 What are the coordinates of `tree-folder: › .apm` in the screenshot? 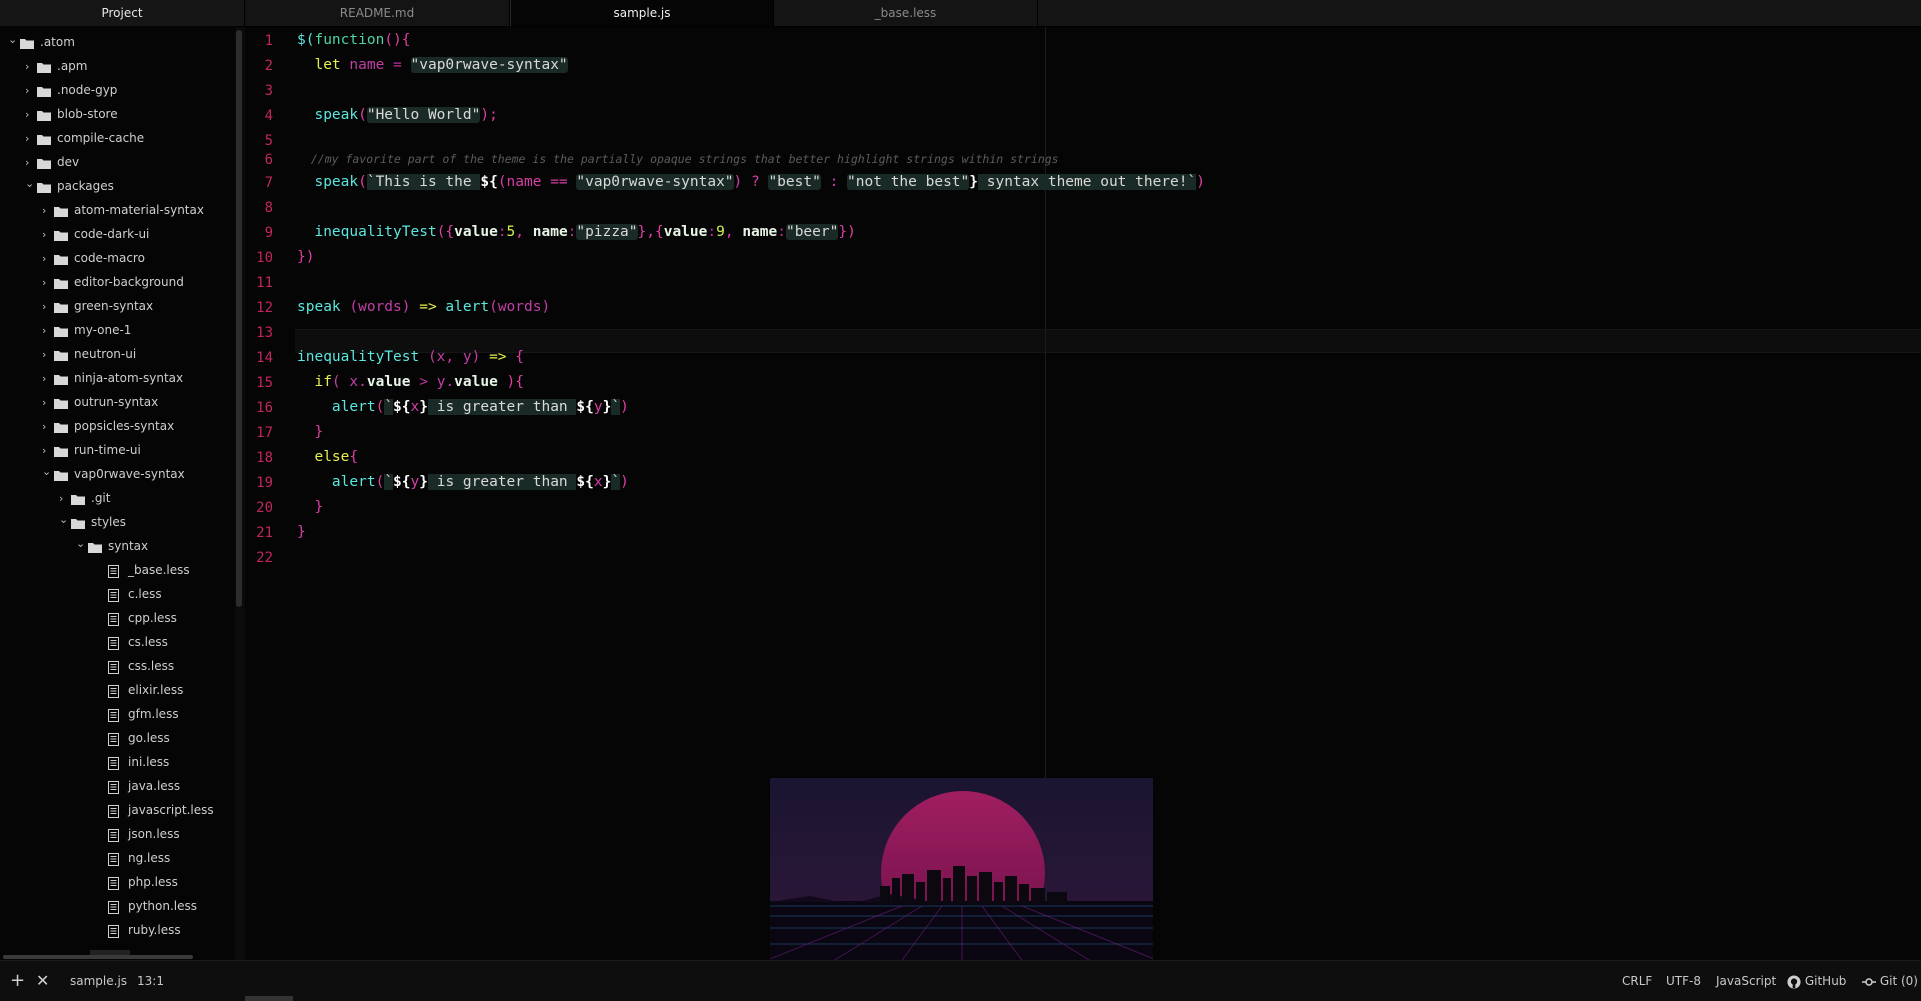 It's located at (56, 66).